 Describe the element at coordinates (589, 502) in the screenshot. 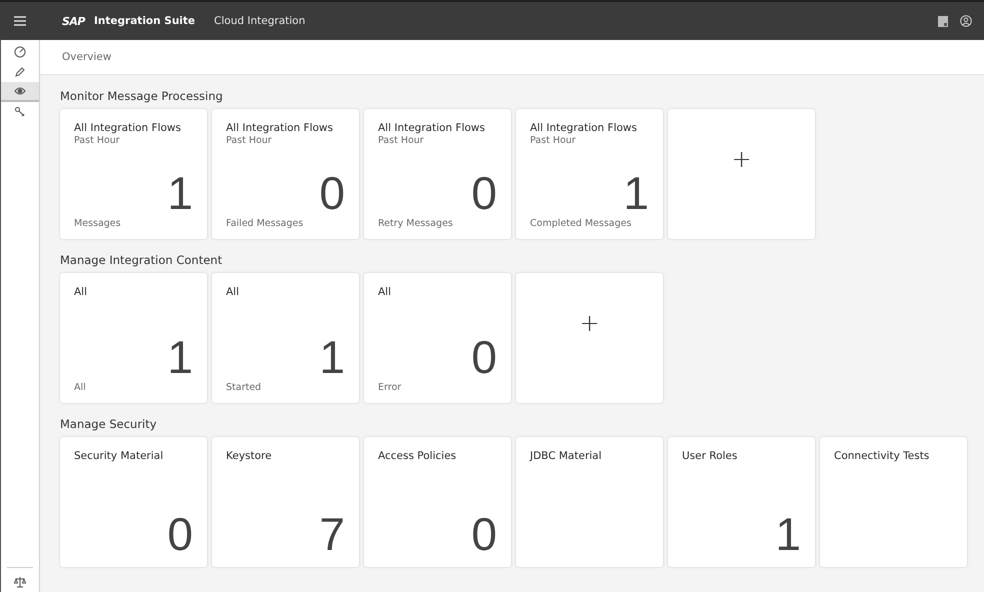

I see `kpi-tile: JDBC Material` at that location.